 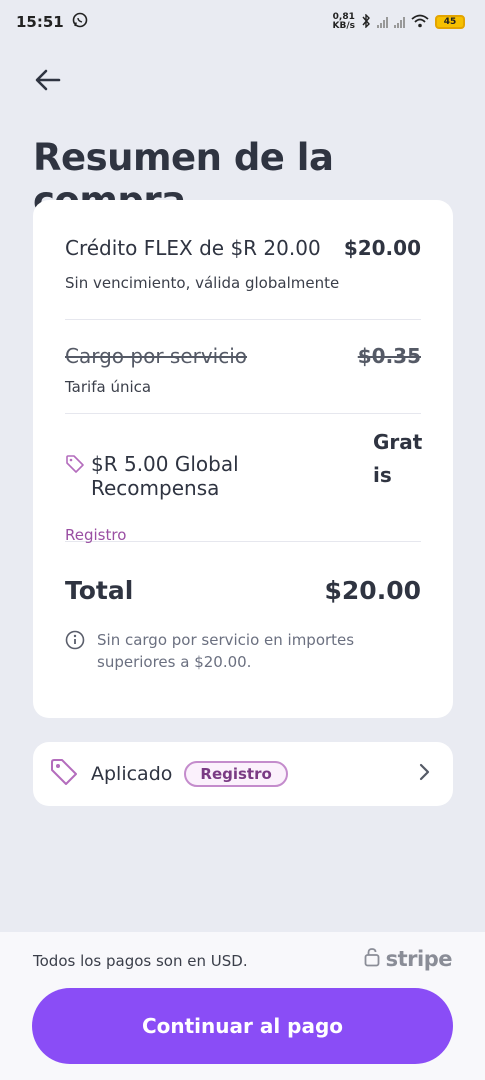 I want to click on arrow-left-icon, so click(x=48, y=80).